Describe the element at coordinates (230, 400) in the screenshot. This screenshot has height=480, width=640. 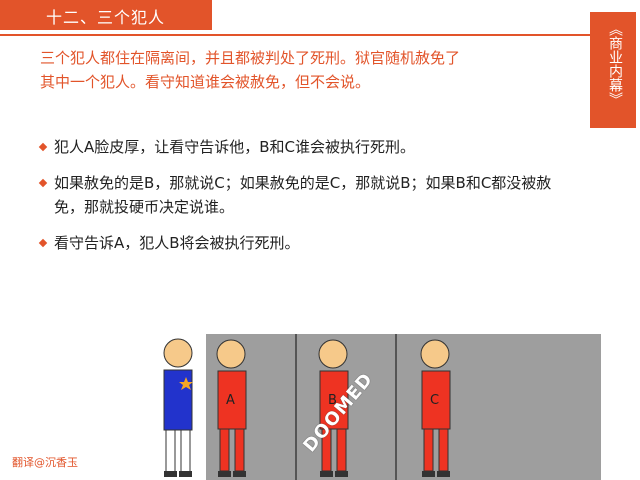
I see `prisoner-a-label: A` at that location.